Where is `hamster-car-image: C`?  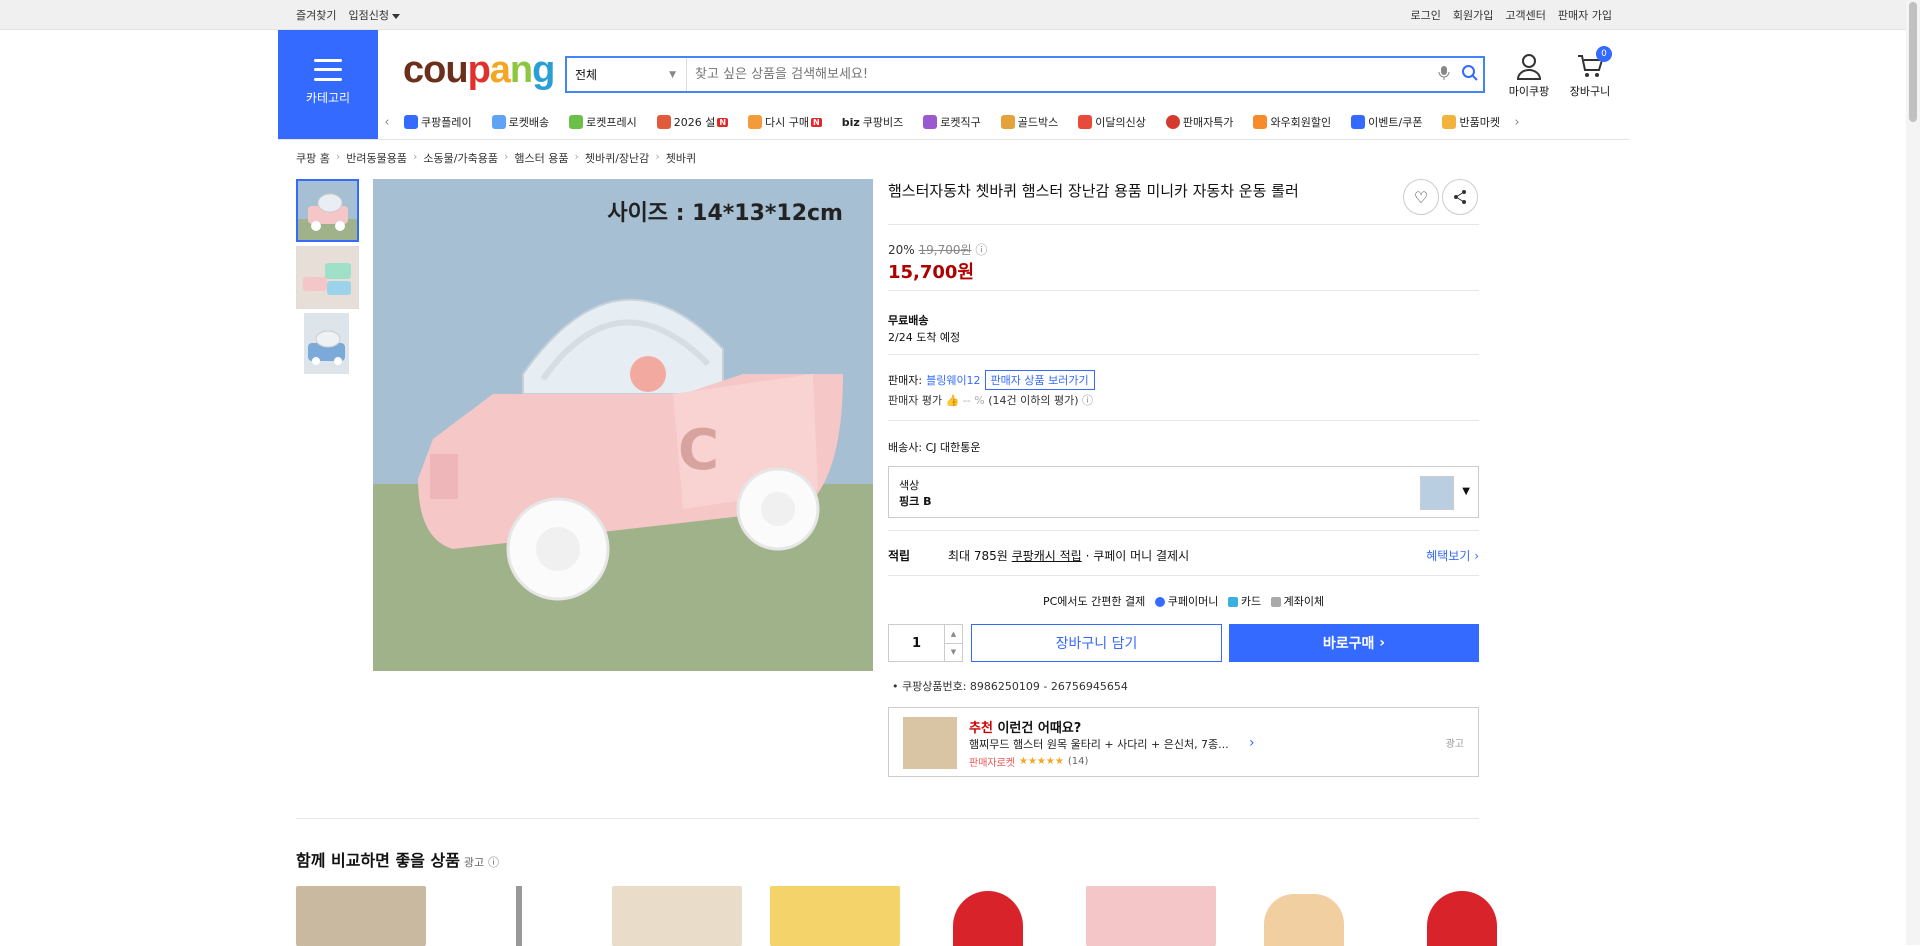 hamster-car-image: C is located at coordinates (630, 449).